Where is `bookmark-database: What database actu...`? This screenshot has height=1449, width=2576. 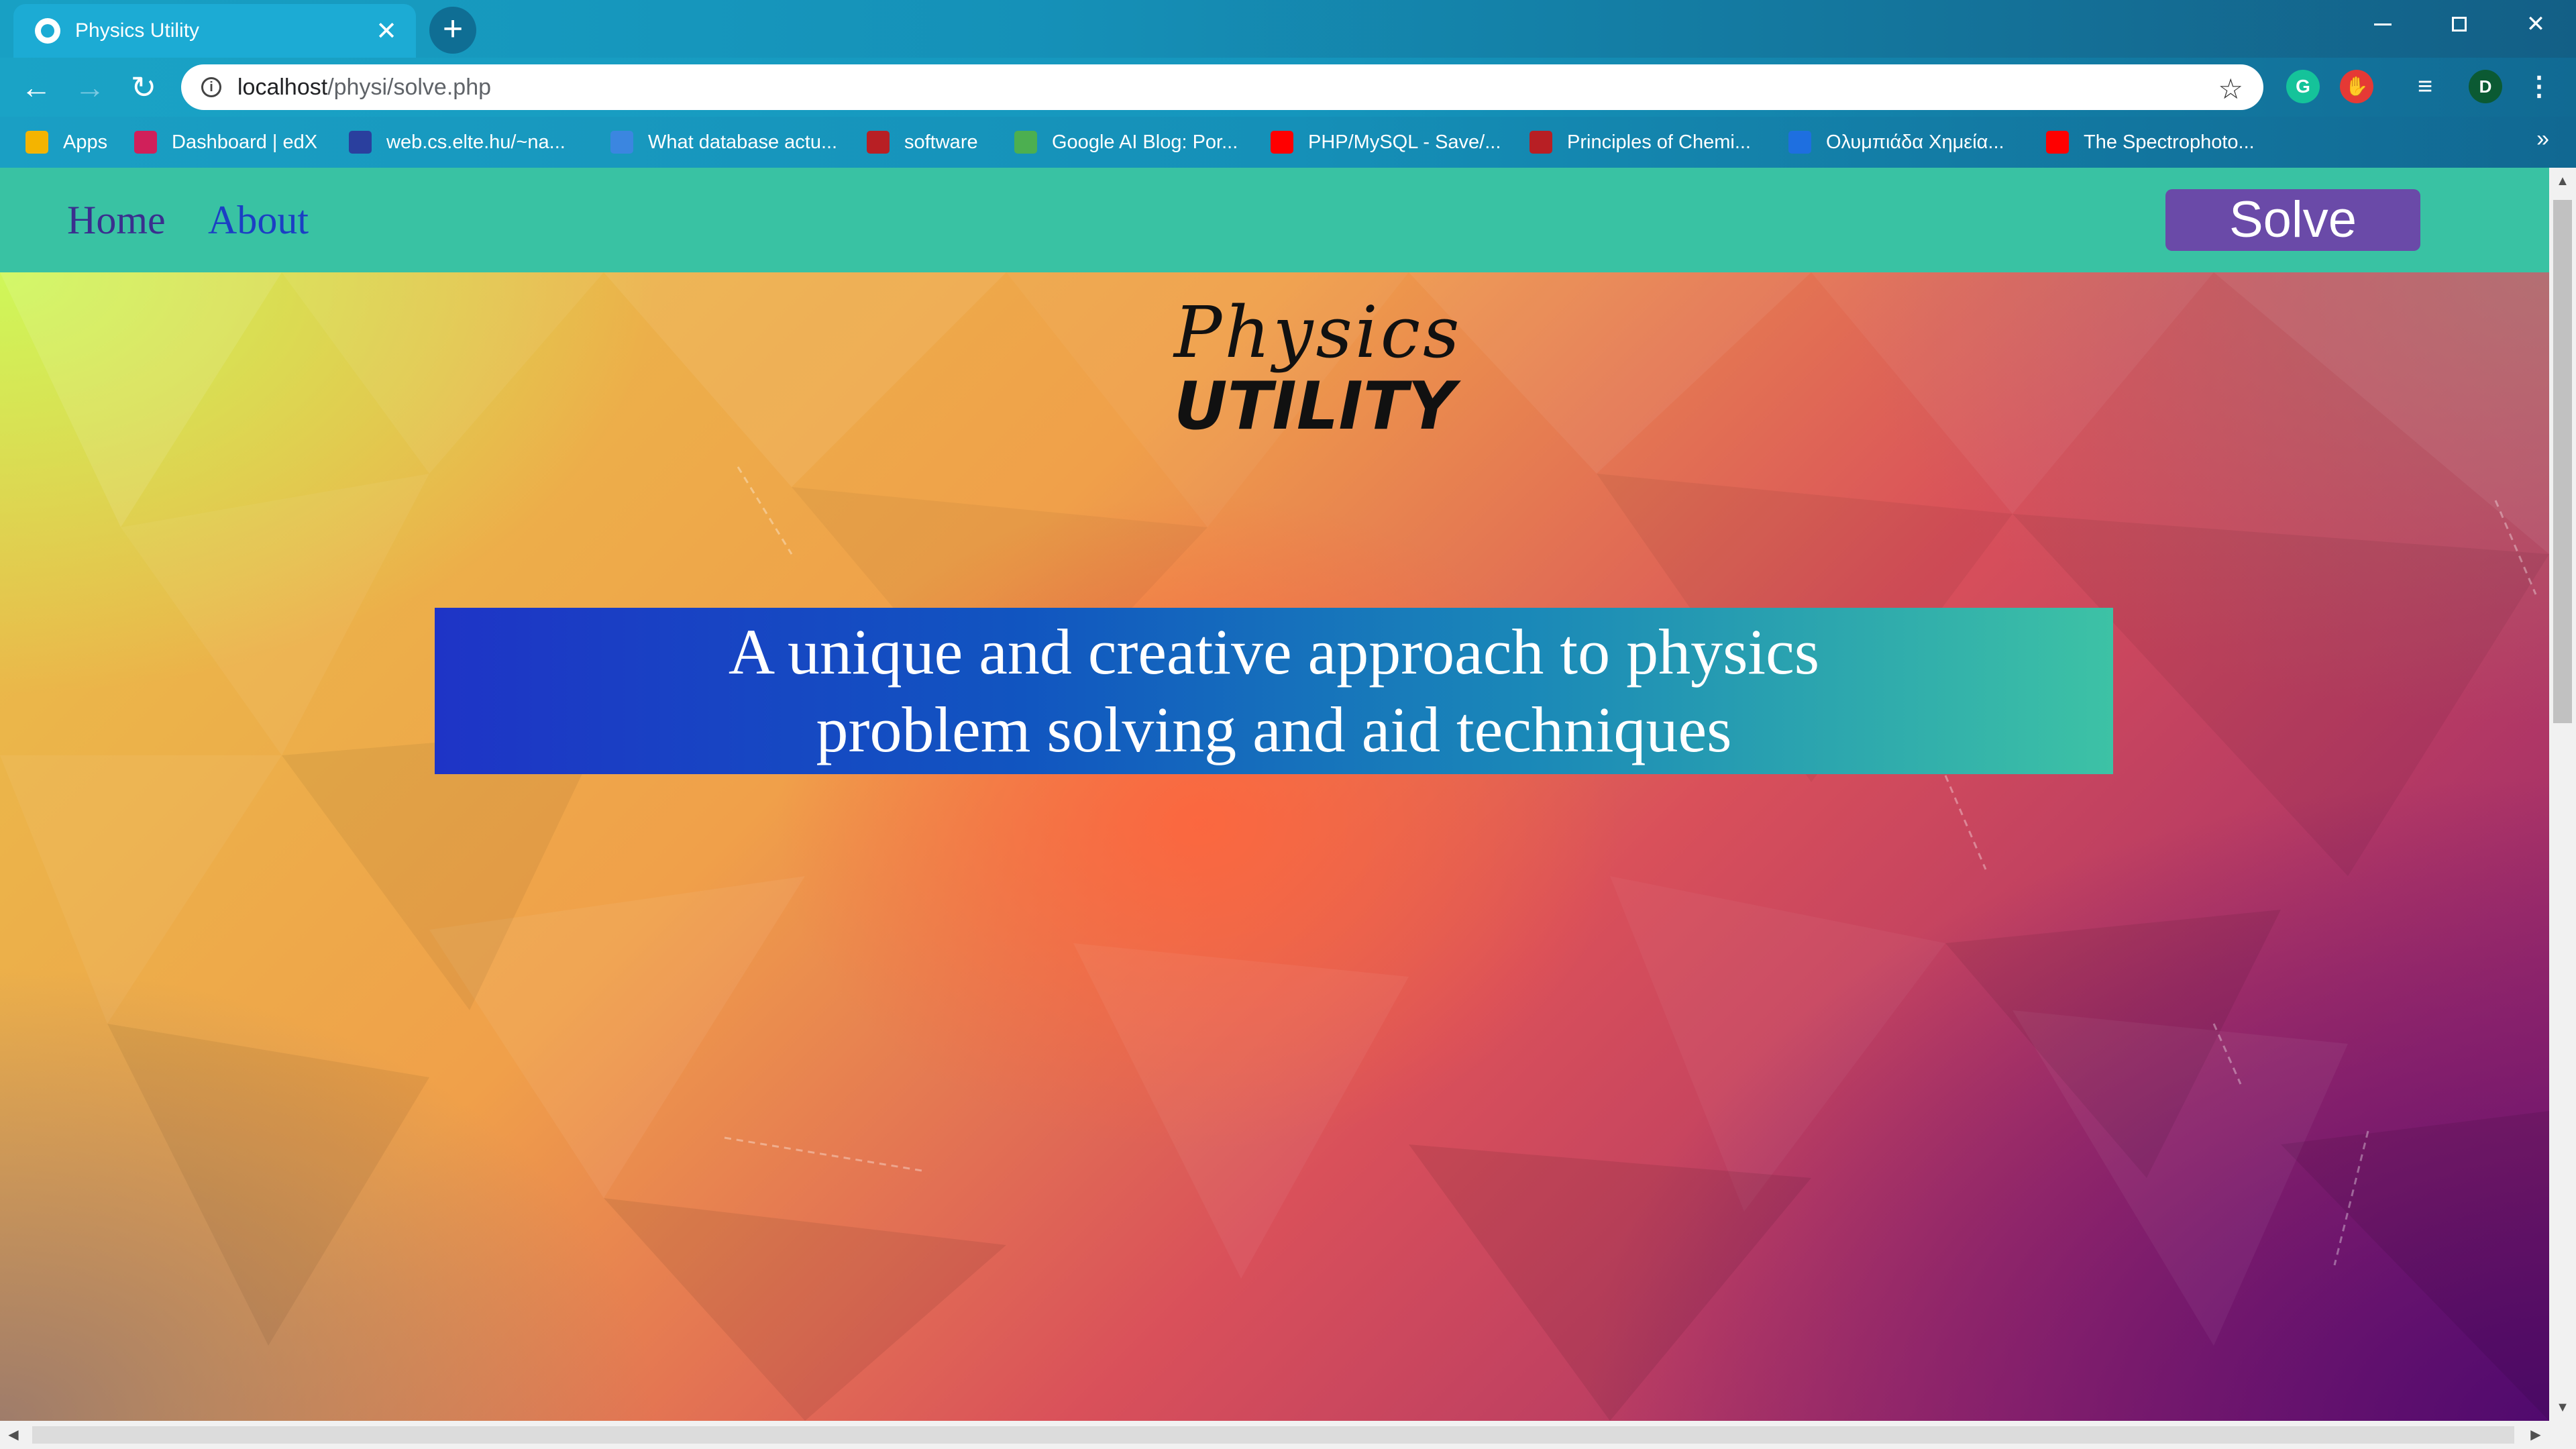
bookmark-database: What database actu... is located at coordinates (723, 142).